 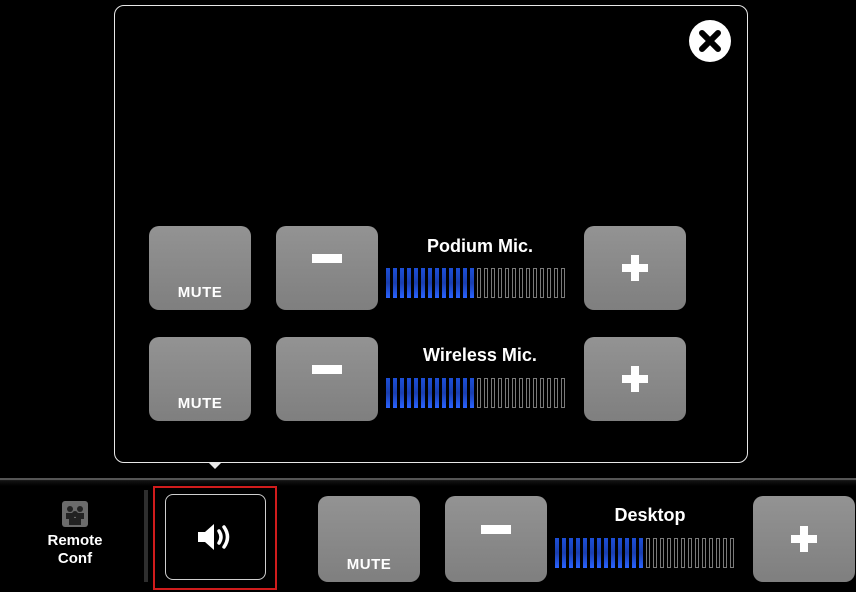 I want to click on wireless-mute-button: MUTE, so click(x=200, y=379).